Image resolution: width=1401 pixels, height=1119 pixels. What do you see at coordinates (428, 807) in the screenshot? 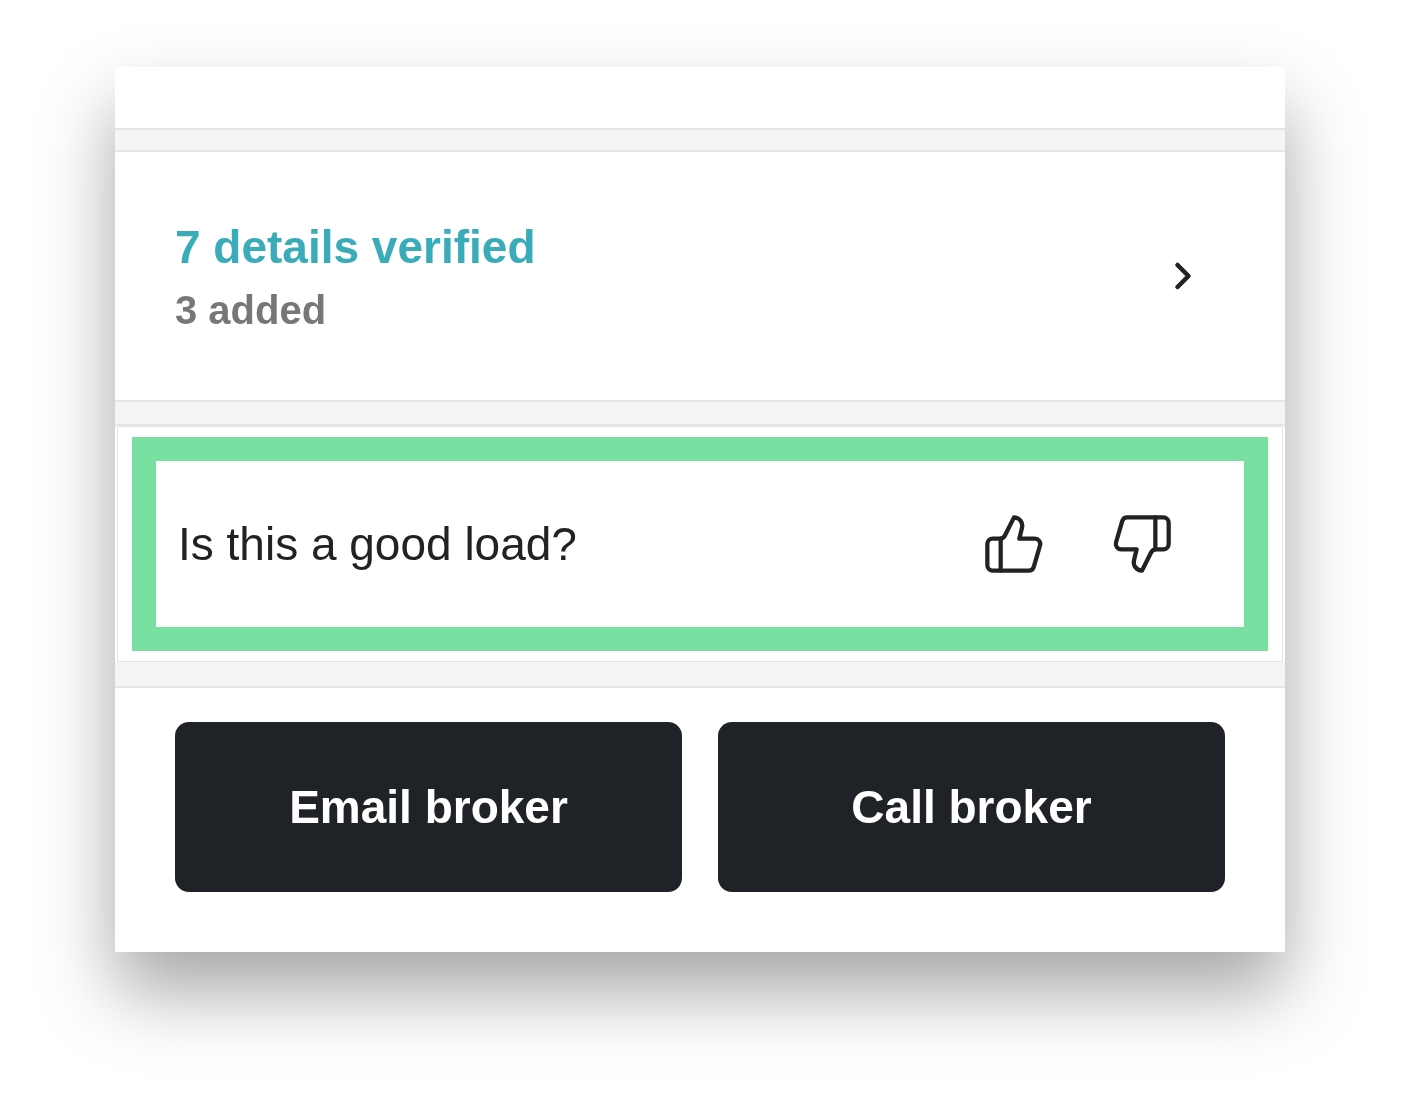
I see `broker-button: Email broker` at bounding box center [428, 807].